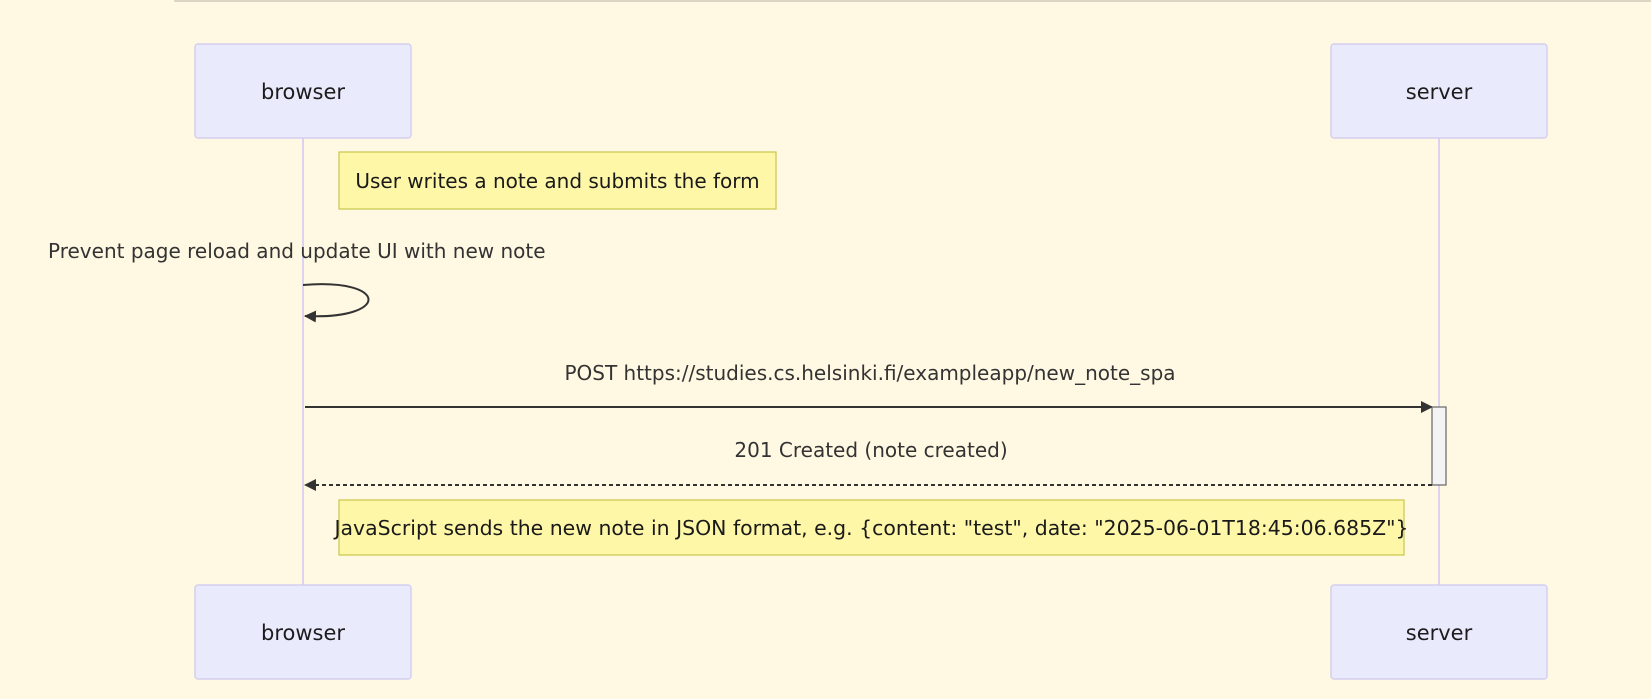 This screenshot has height=699, width=1651. I want to click on actor-browser-bottom: browser, so click(303, 632).